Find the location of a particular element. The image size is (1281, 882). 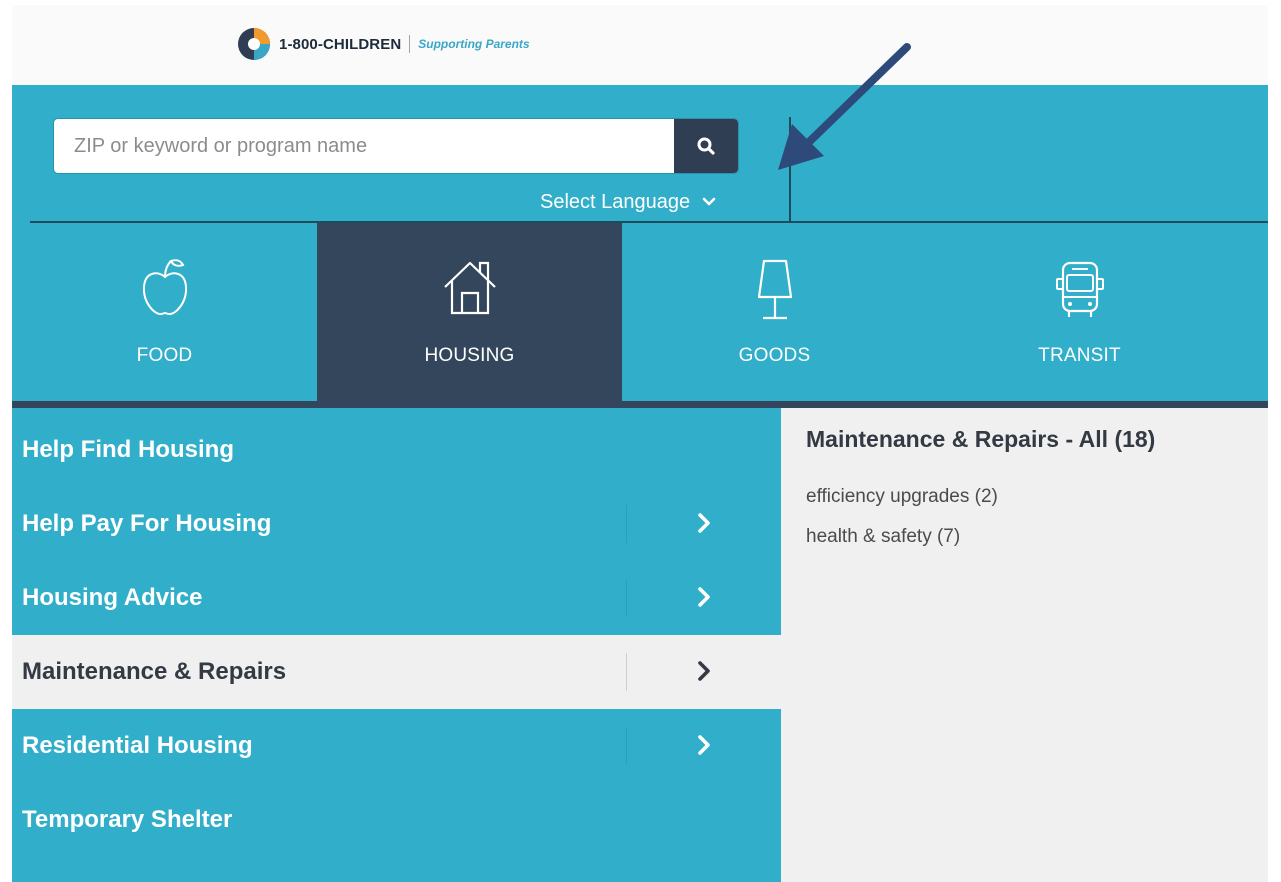

language-label: Select Language is located at coordinates (615, 201).